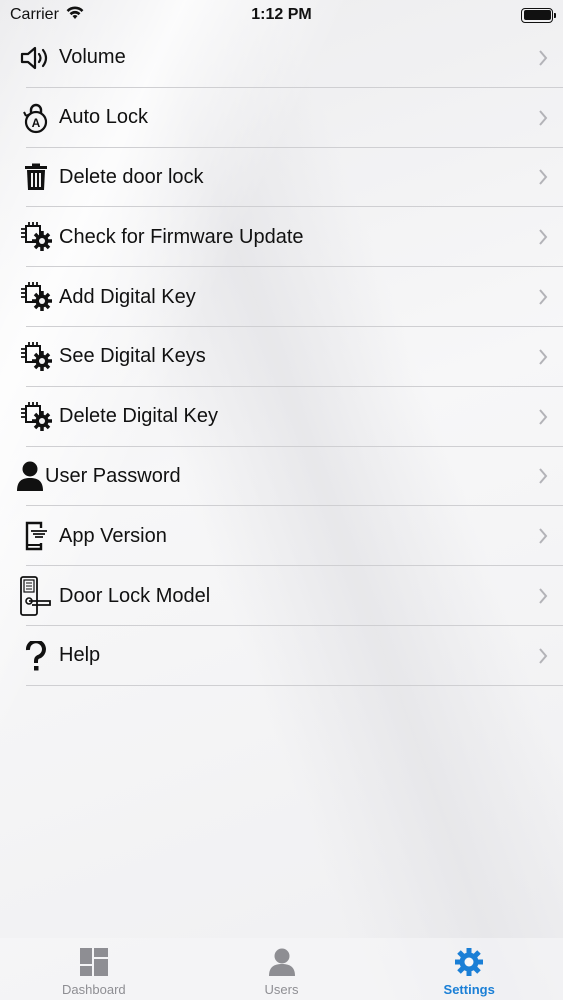 This screenshot has height=1000, width=563. What do you see at coordinates (135, 595) in the screenshot?
I see `settings-row-label: Door Lock Model` at bounding box center [135, 595].